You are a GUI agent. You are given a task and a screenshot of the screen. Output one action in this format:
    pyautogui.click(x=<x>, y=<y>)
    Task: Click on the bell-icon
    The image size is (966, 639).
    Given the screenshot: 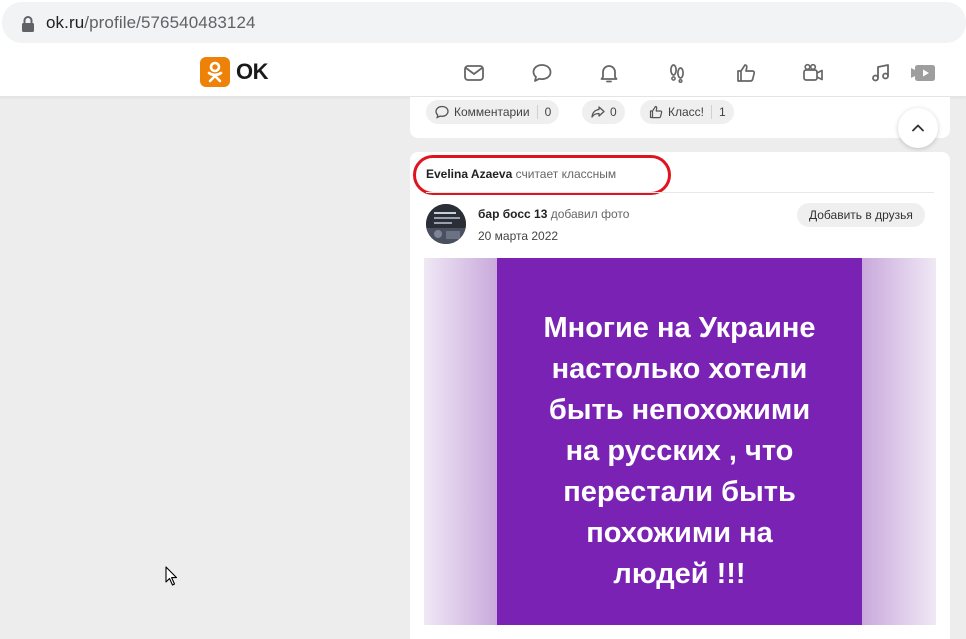 What is the action you would take?
    pyautogui.click(x=609, y=73)
    